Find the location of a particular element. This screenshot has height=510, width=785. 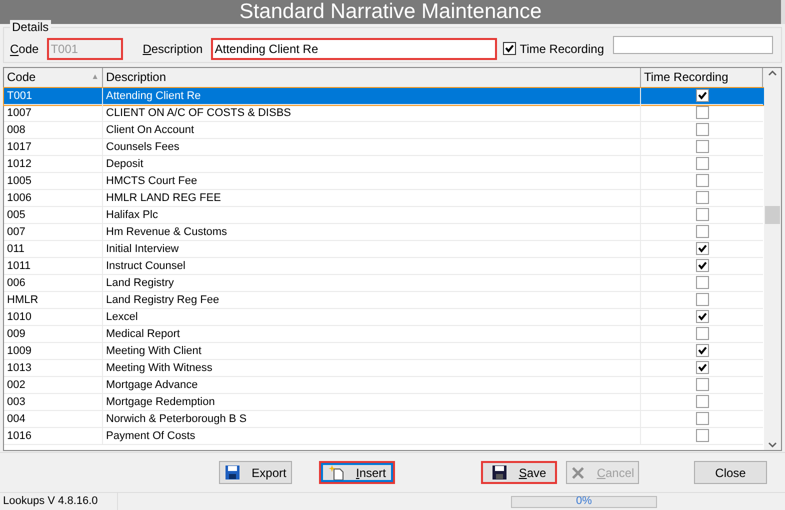

text-field is located at coordinates (693, 45).